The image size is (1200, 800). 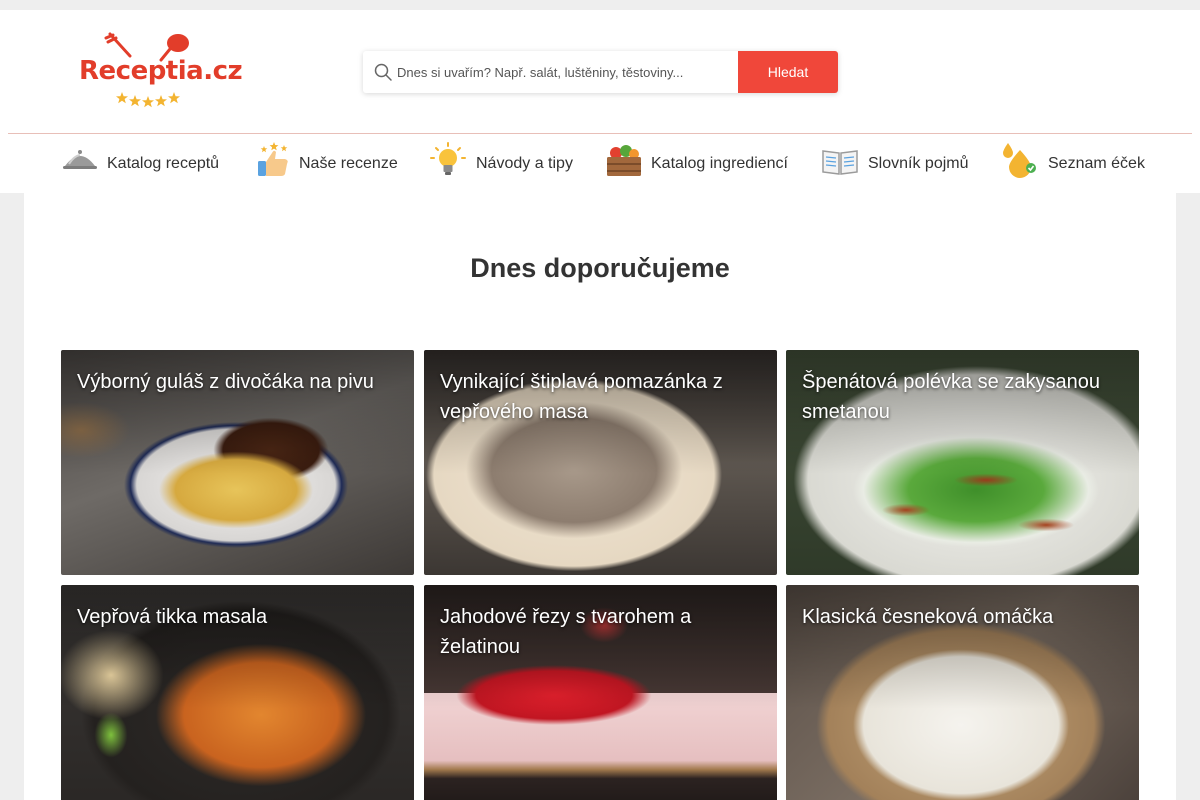 What do you see at coordinates (148, 100) in the screenshot?
I see `rating-stars-icon` at bounding box center [148, 100].